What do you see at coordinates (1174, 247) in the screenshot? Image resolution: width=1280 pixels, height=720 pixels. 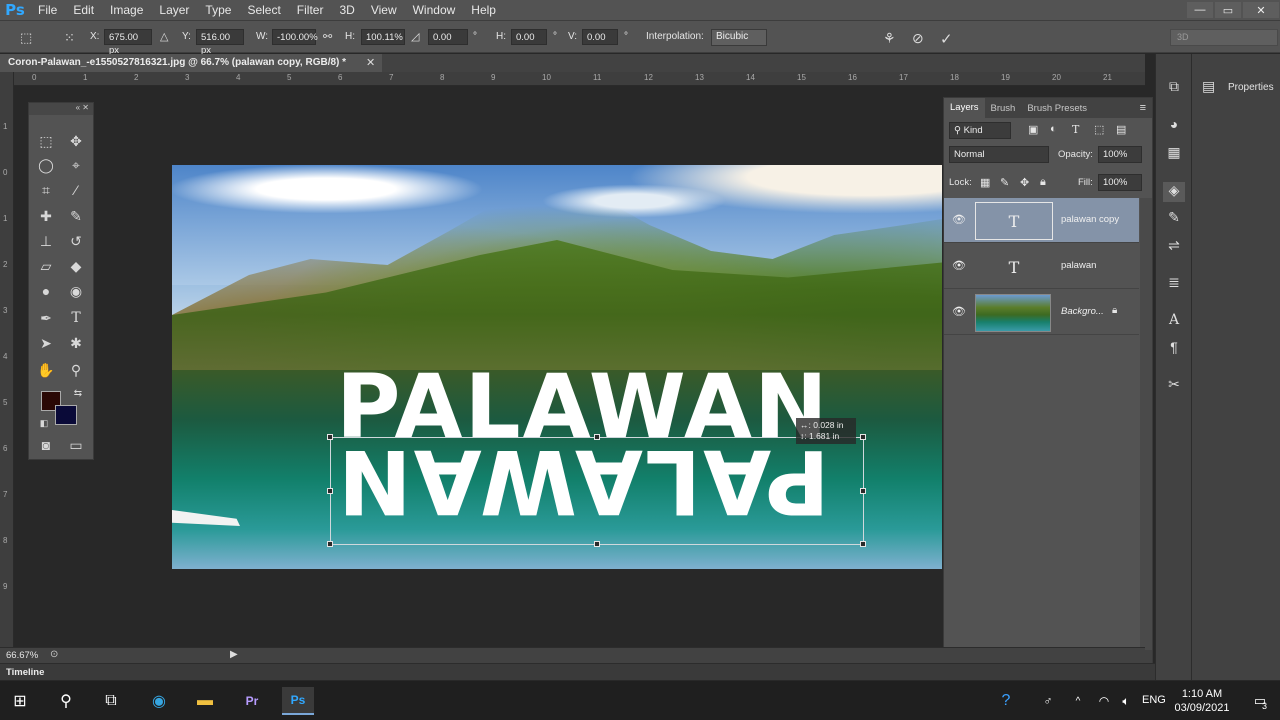 I see `adjustments-icon: ⇌` at bounding box center [1174, 247].